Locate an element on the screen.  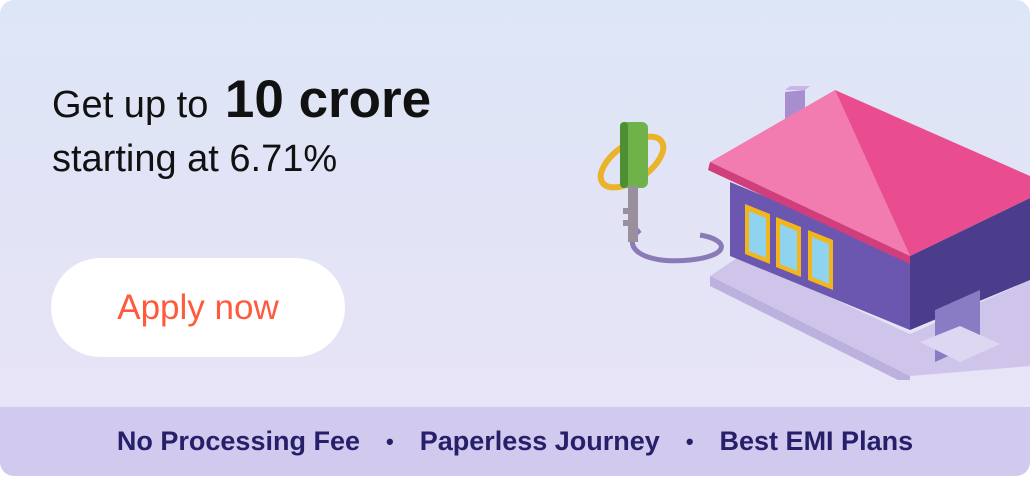
headline: Get up to 10 crore starting at 6.71% is located at coordinates (241, 128).